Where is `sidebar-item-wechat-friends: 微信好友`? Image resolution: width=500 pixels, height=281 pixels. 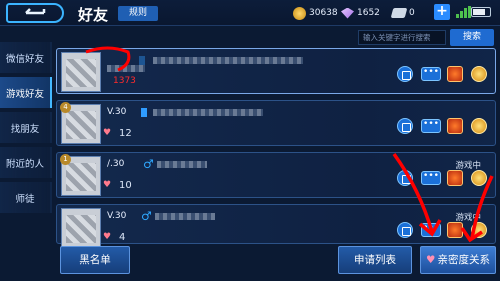
sidebar-item-wechat-friends: 微信好友 is located at coordinates (26, 57).